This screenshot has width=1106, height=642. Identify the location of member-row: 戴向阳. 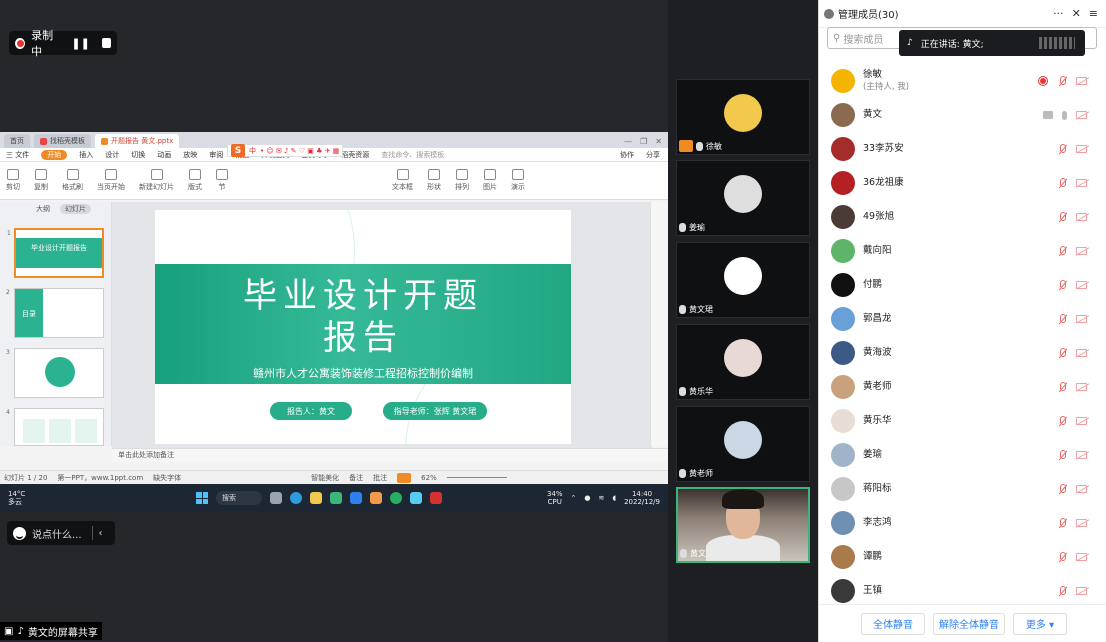
(962, 251).